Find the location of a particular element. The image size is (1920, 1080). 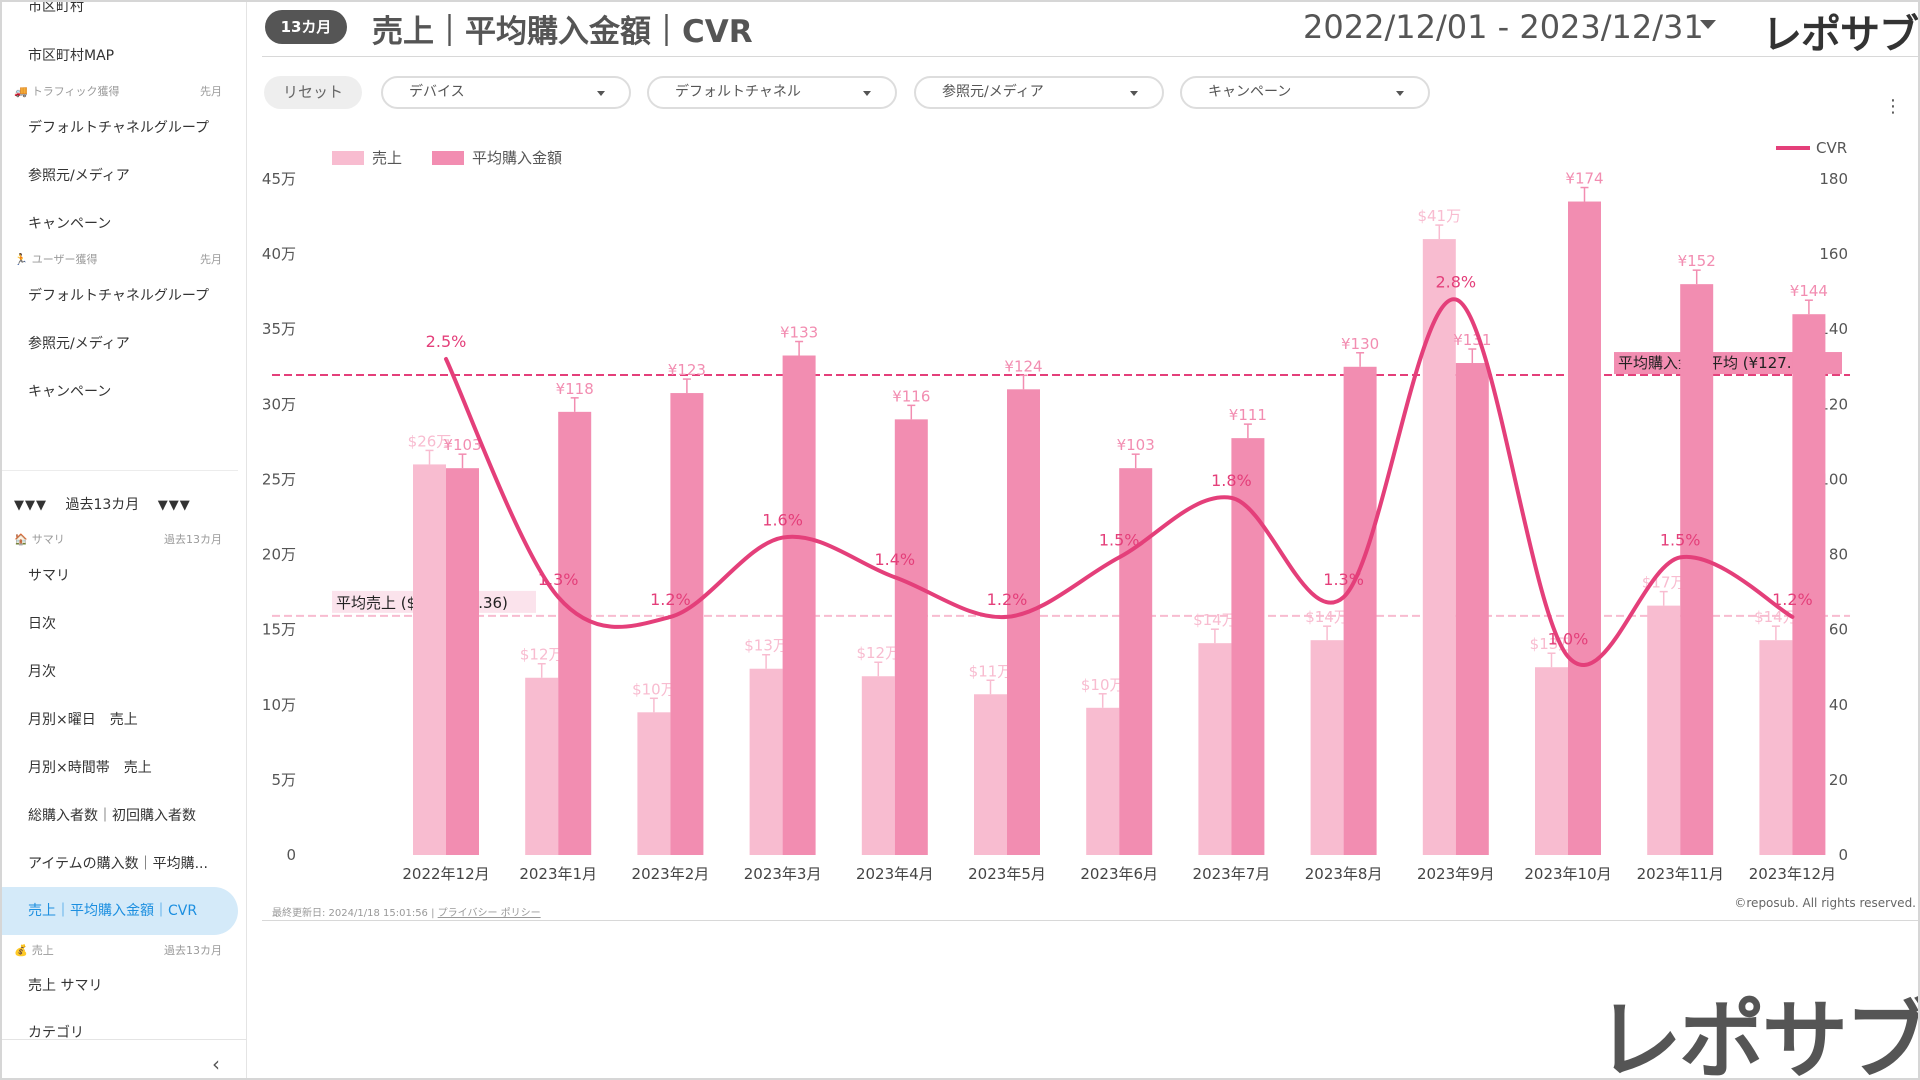

sidebar-item-traffic-campaign: キャンペーン is located at coordinates (69, 223).